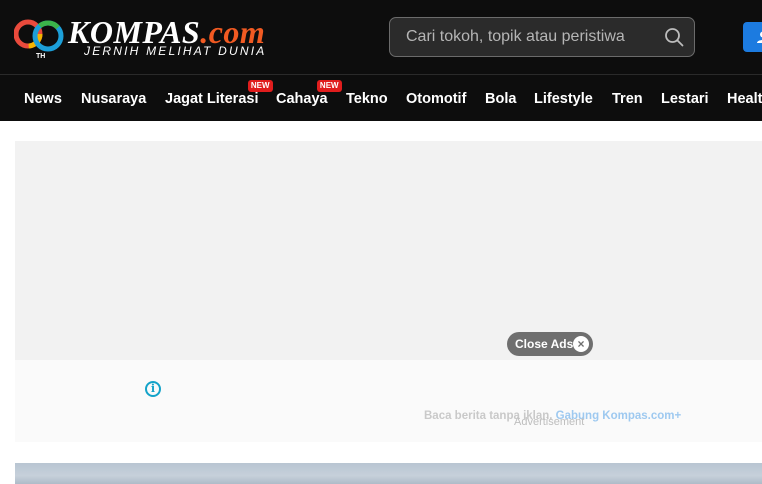 Image resolution: width=762 pixels, height=484 pixels. I want to click on nav-item-lestari: Lestari, so click(685, 99).